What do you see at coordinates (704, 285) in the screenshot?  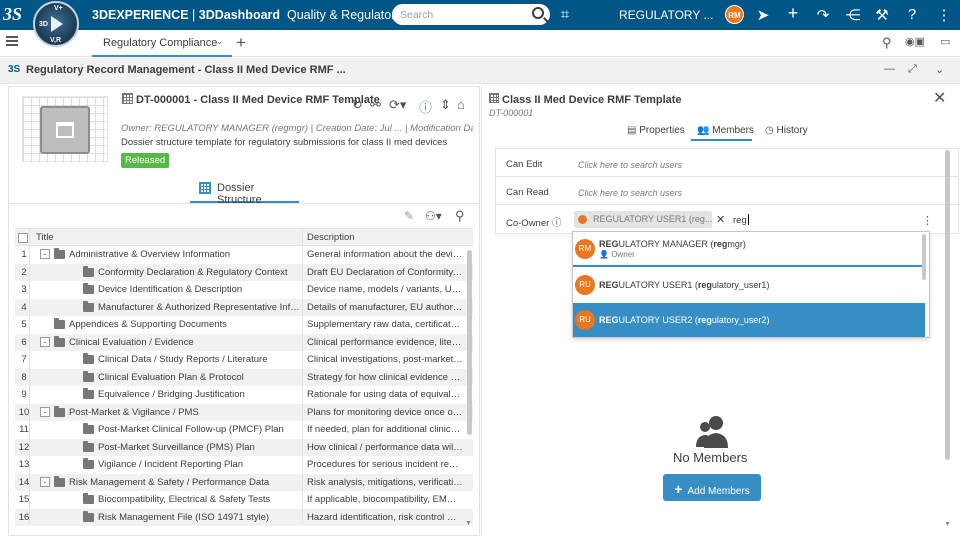 I see `match-text: reg` at bounding box center [704, 285].